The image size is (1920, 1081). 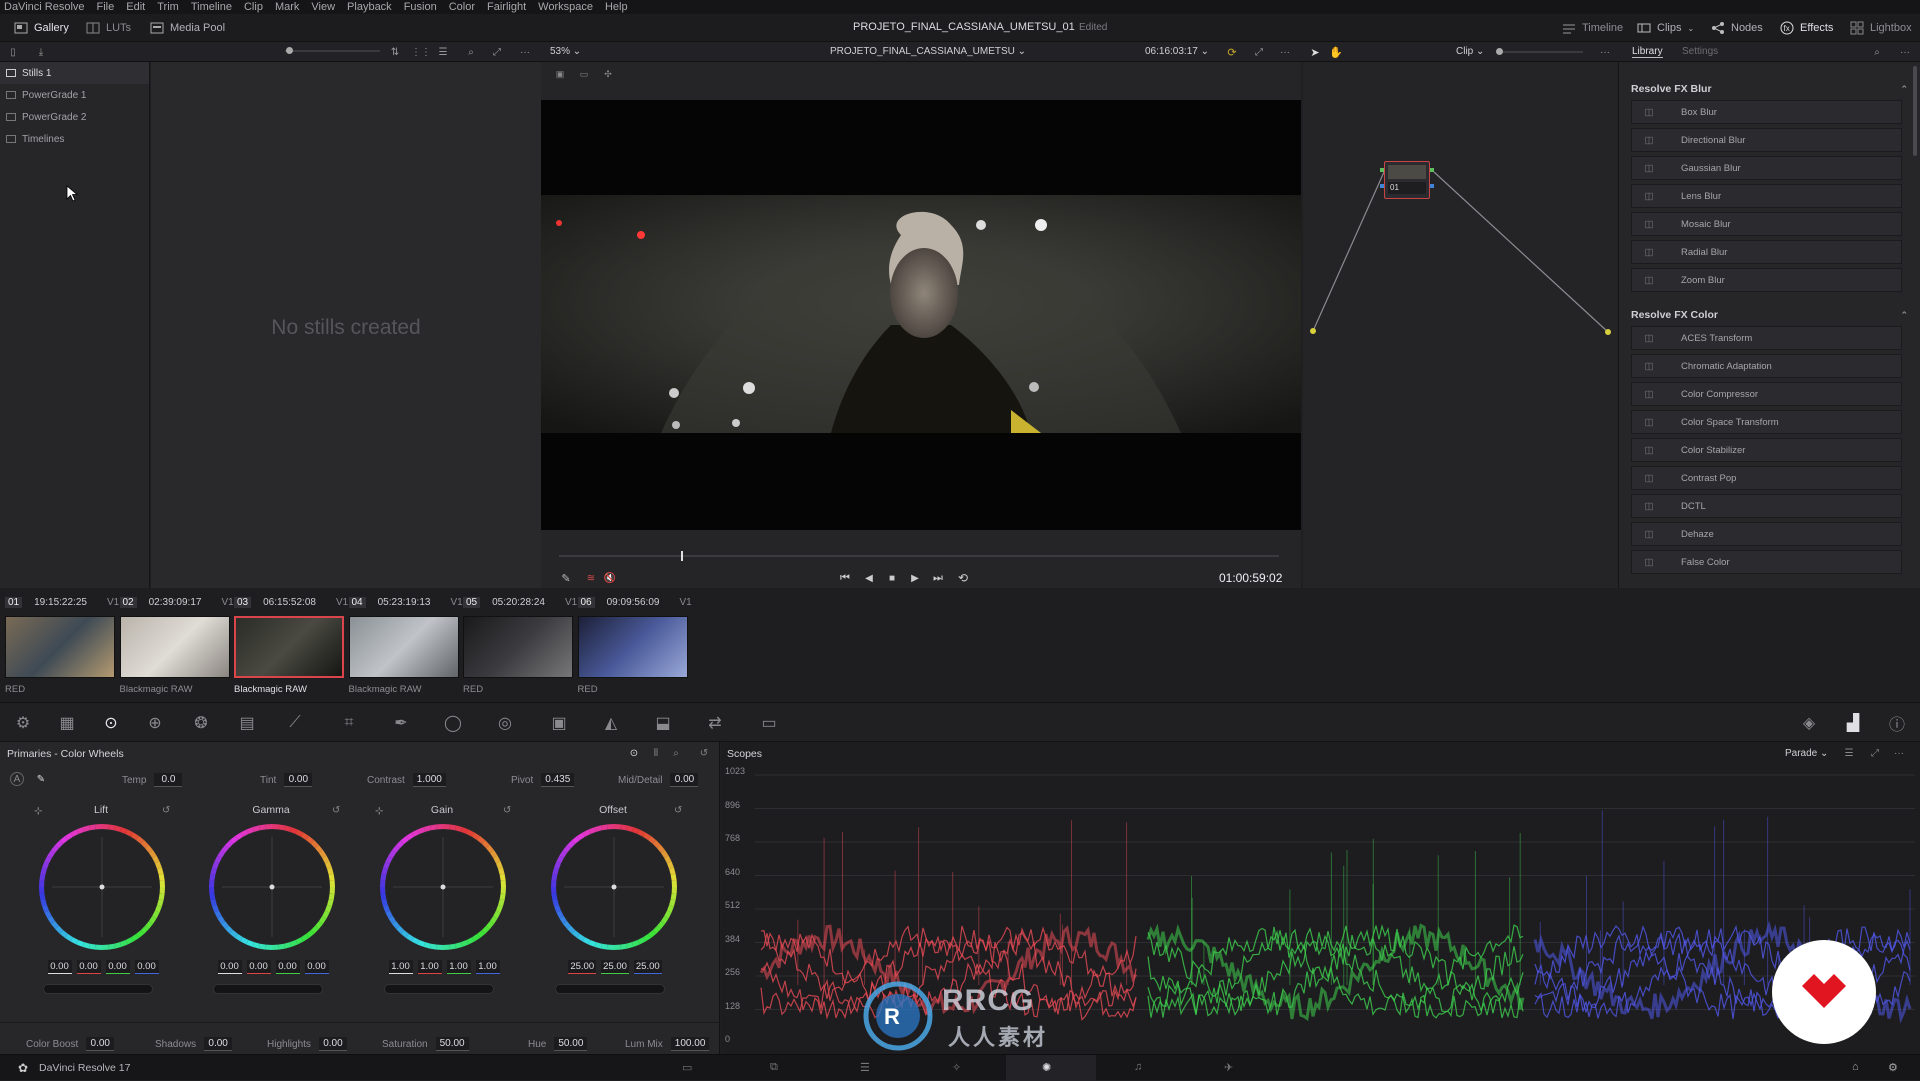 What do you see at coordinates (74, 117) in the screenshot?
I see `album-powergrade-2: PowerGrade 2` at bounding box center [74, 117].